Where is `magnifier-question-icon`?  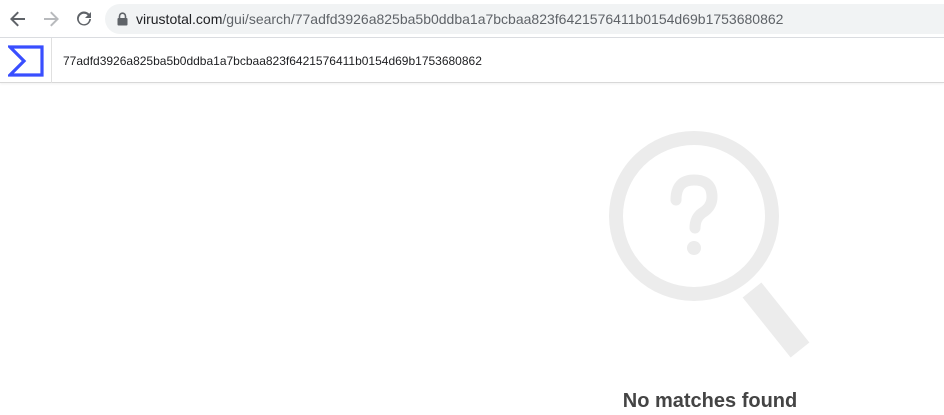 magnifier-question-icon is located at coordinates (709, 244).